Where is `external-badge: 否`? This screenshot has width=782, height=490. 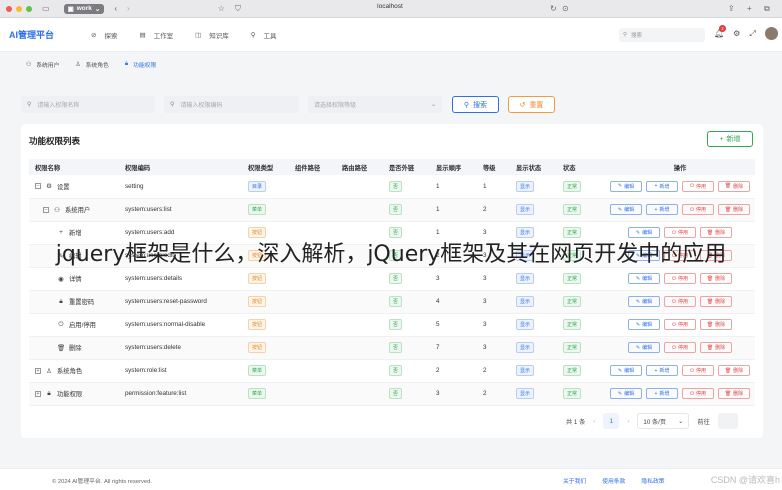 external-badge: 否 is located at coordinates (396, 370).